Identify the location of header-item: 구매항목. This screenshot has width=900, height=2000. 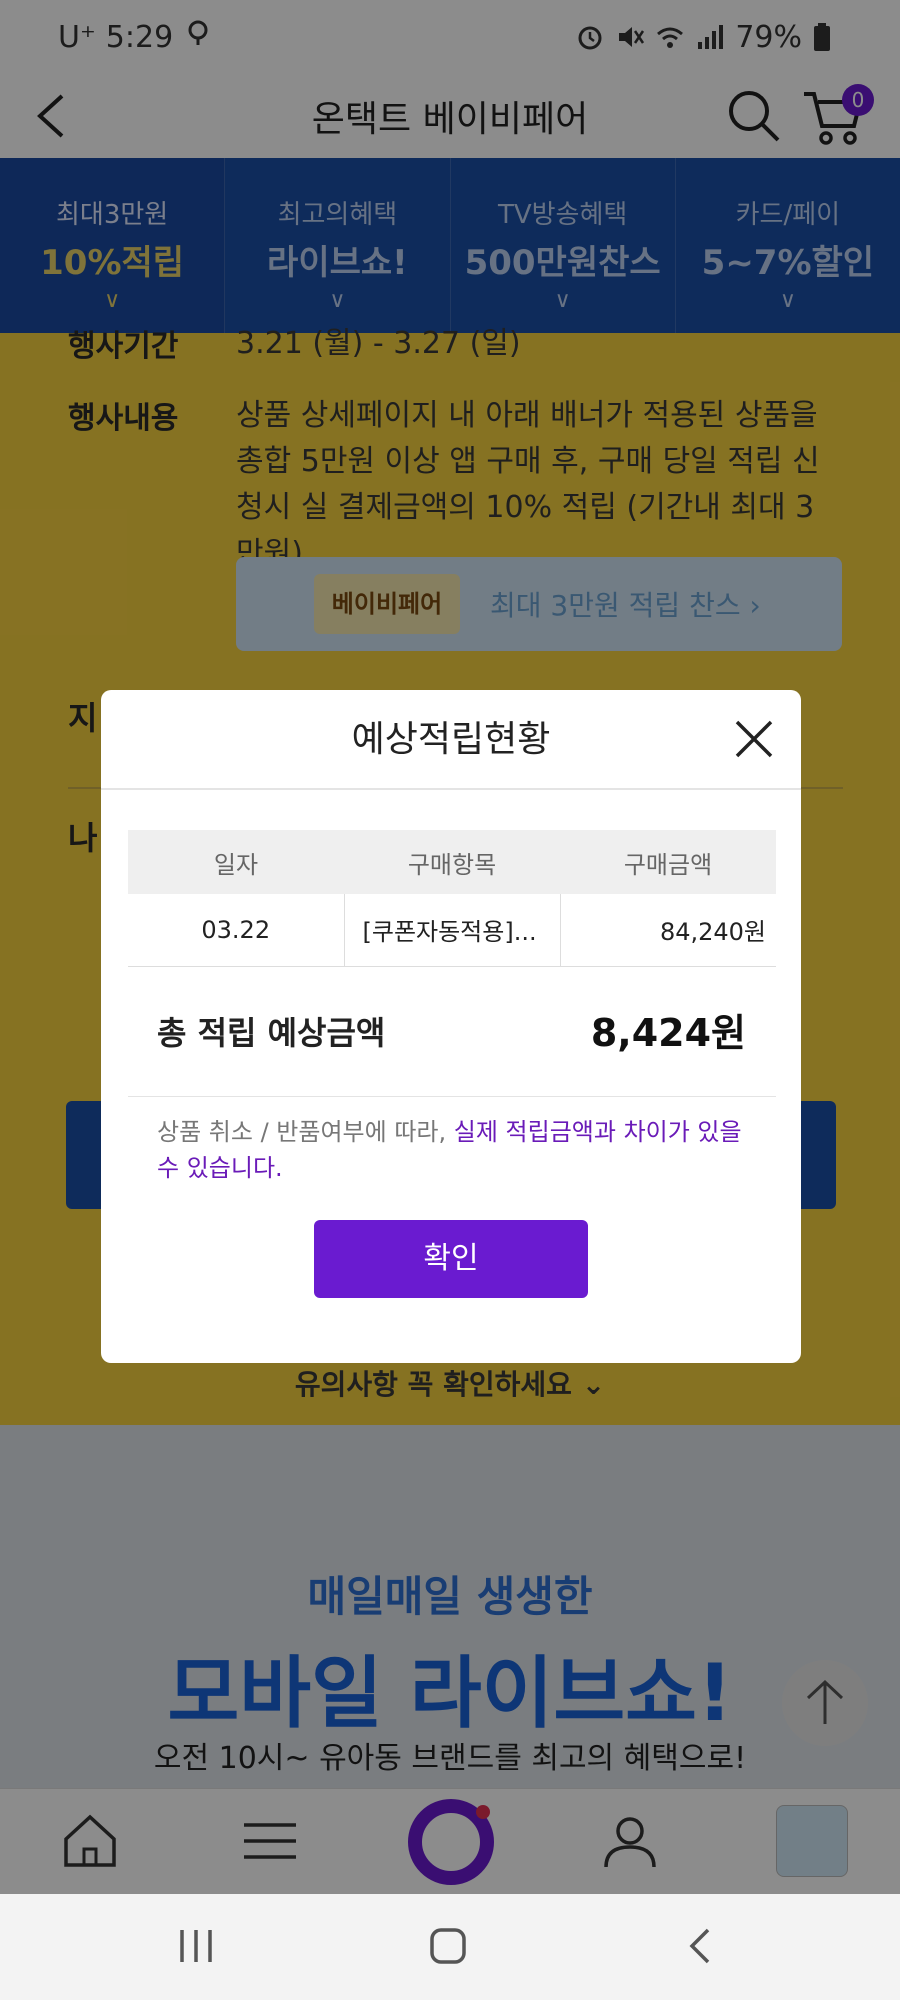
(452, 862).